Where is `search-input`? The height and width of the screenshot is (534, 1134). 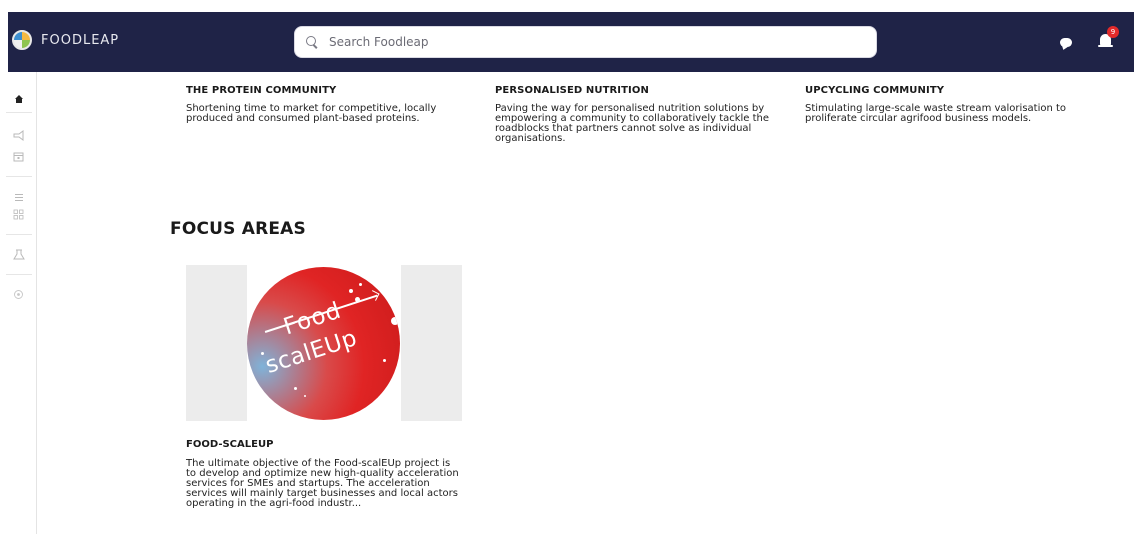
search-input is located at coordinates (579, 42).